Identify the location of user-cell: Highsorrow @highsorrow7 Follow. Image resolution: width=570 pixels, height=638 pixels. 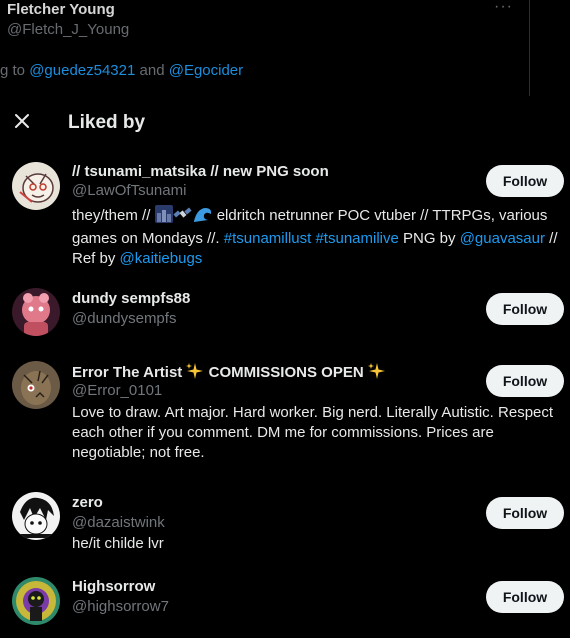
(285, 606).